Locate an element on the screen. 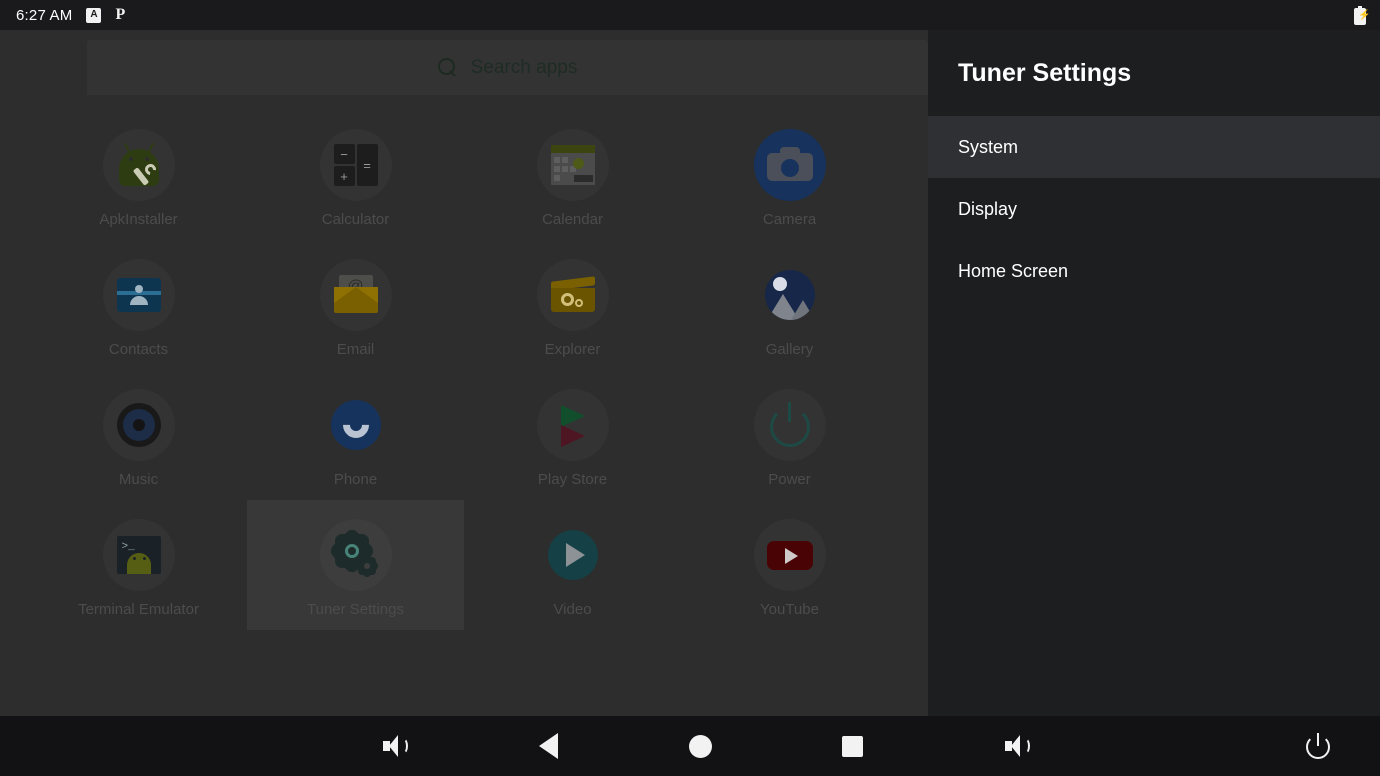 The height and width of the screenshot is (776, 1380). app-tile-email: @ Email is located at coordinates (355, 305).